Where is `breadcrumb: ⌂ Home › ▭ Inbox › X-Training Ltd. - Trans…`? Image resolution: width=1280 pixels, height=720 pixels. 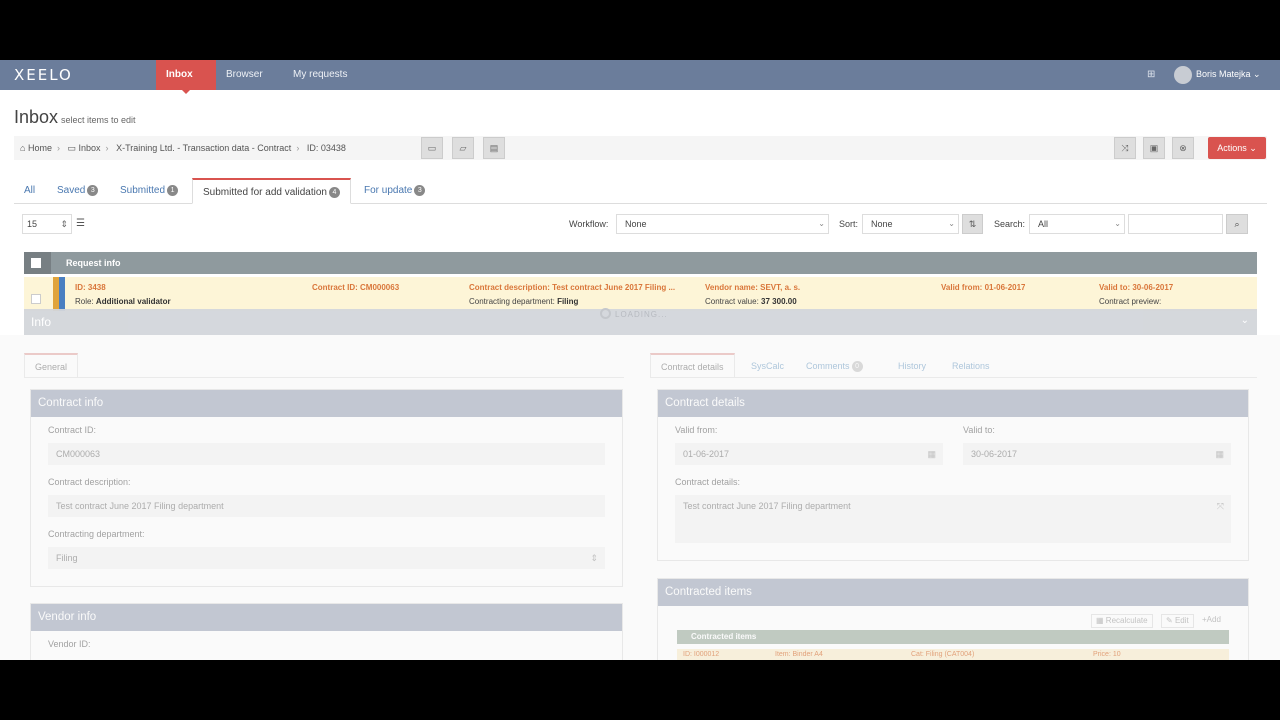 breadcrumb: ⌂ Home › ▭ Inbox › X-Training Ltd. - Trans… is located at coordinates (183, 148).